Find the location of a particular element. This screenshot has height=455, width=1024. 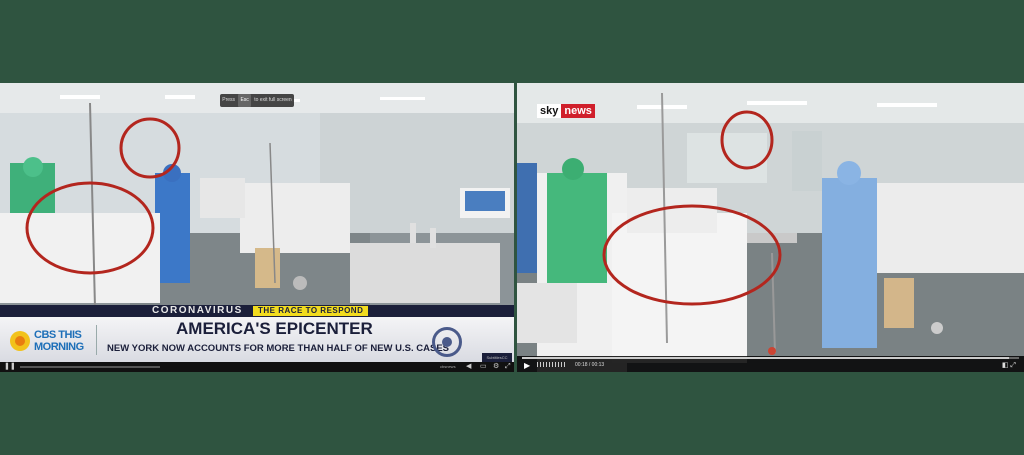

volume-icon: ◀ is located at coordinates (468, 367).